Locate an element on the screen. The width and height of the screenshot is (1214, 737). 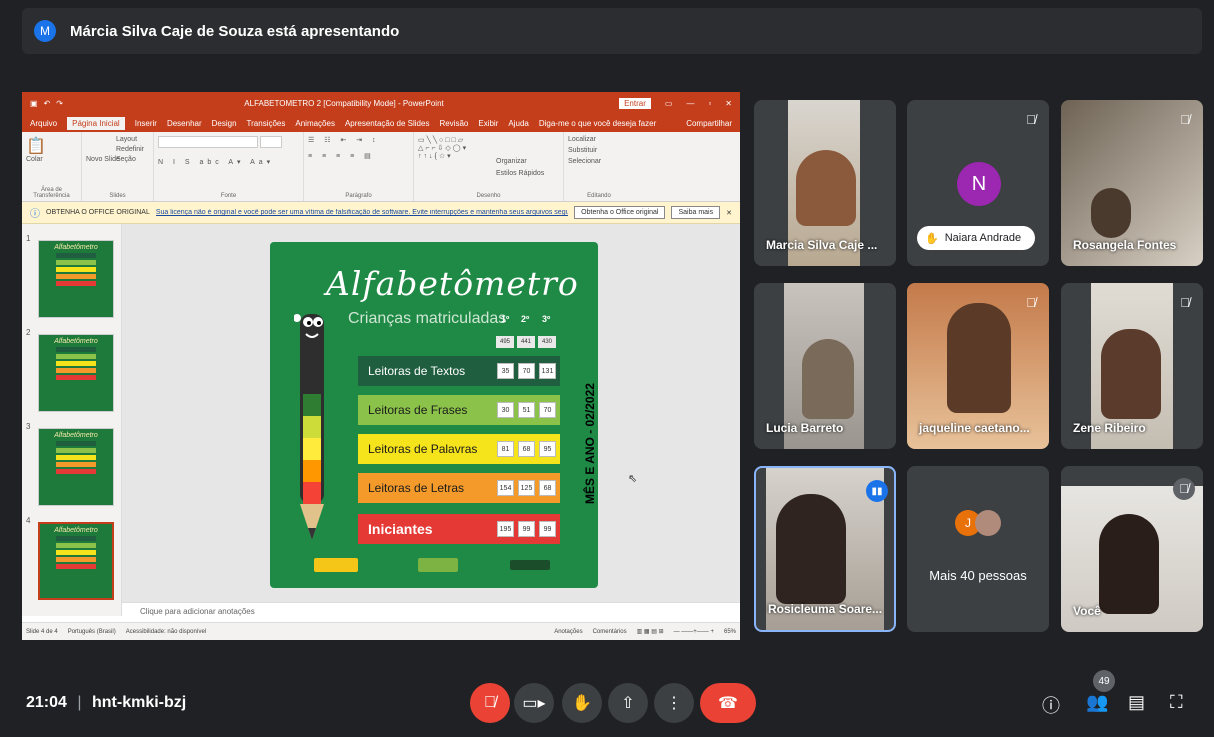
tab-transicoes: Transições is located at coordinates (266, 123).